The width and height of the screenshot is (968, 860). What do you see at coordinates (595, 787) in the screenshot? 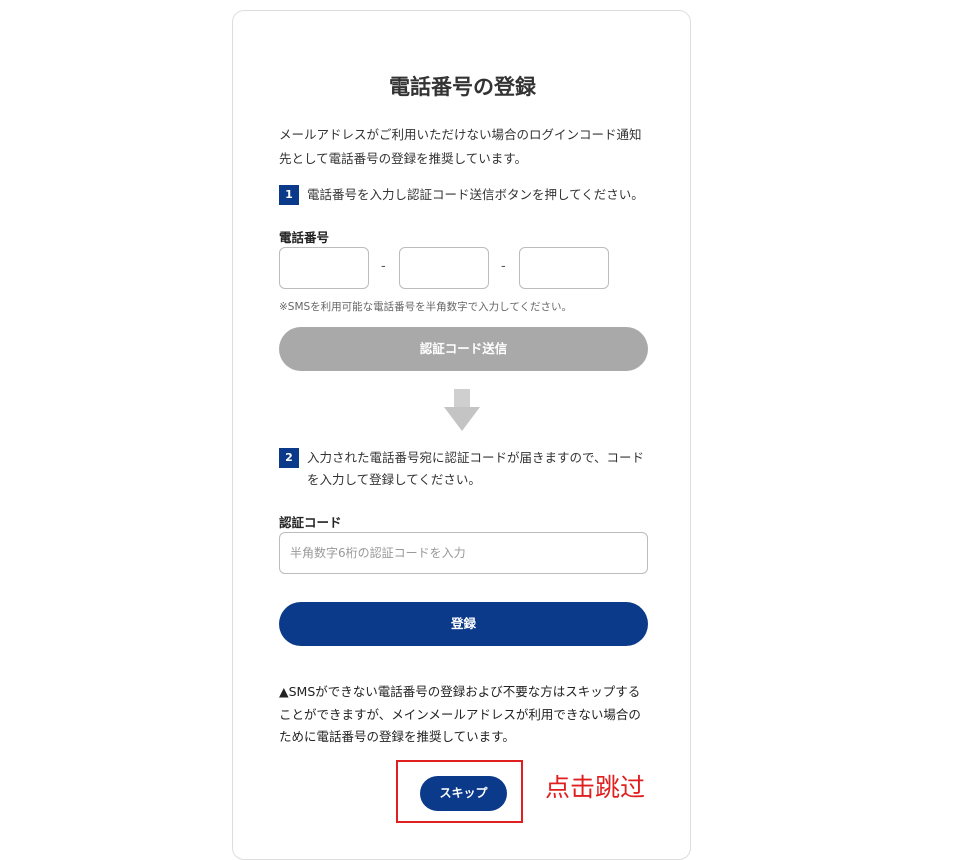
I see `skip-annotation: 点击跳过` at bounding box center [595, 787].